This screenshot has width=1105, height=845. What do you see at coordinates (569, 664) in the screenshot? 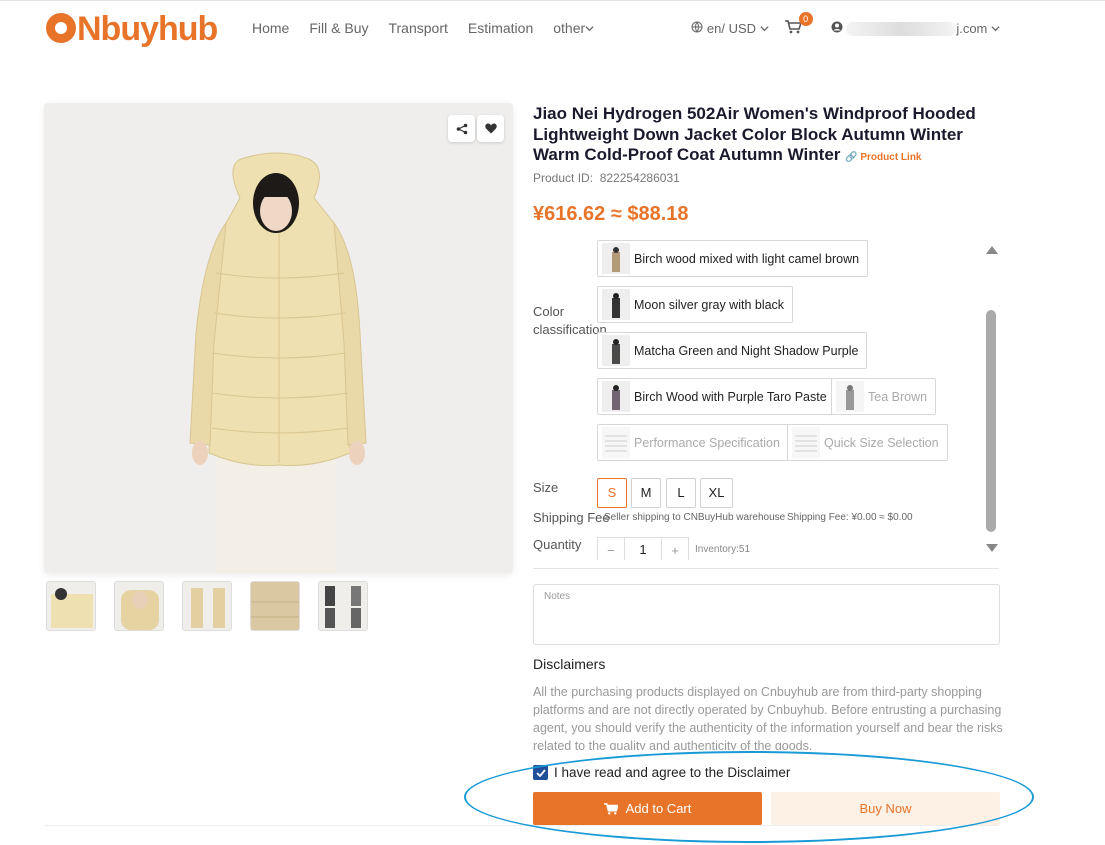
I see `disclaimer-title: Disclaimers` at bounding box center [569, 664].